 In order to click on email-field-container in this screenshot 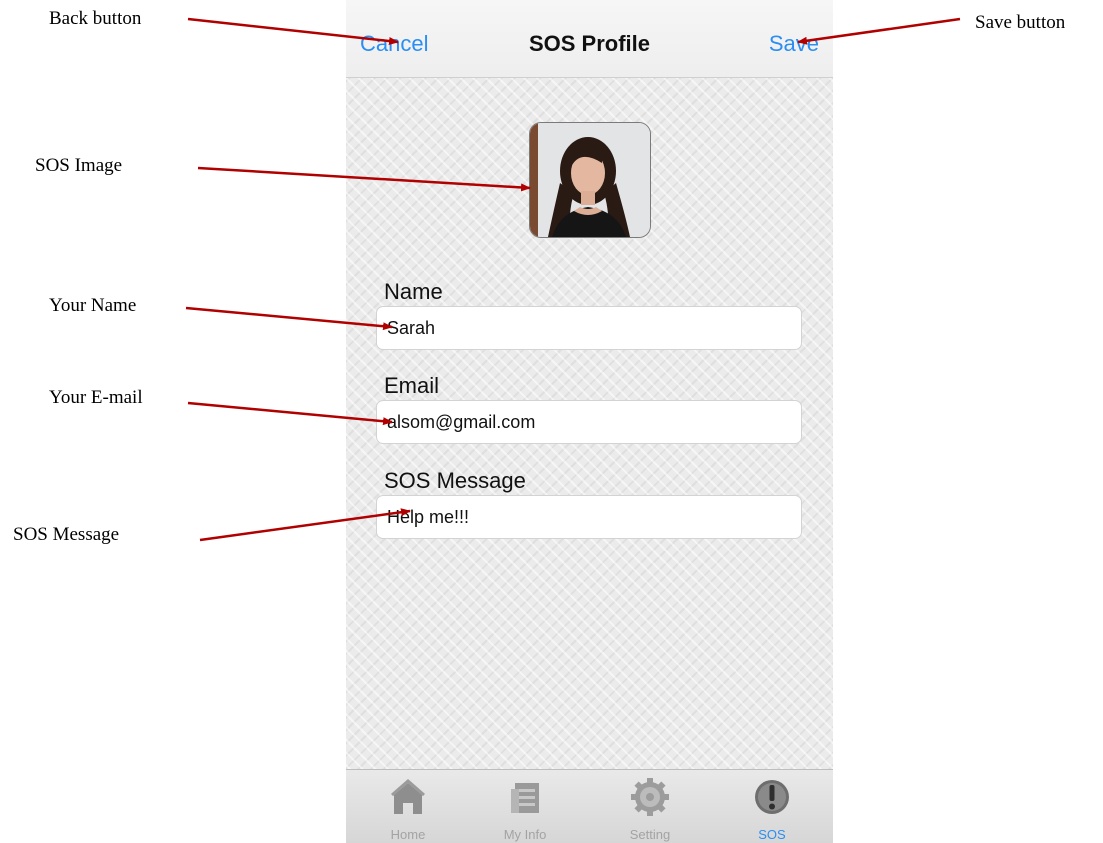, I will do `click(589, 422)`.